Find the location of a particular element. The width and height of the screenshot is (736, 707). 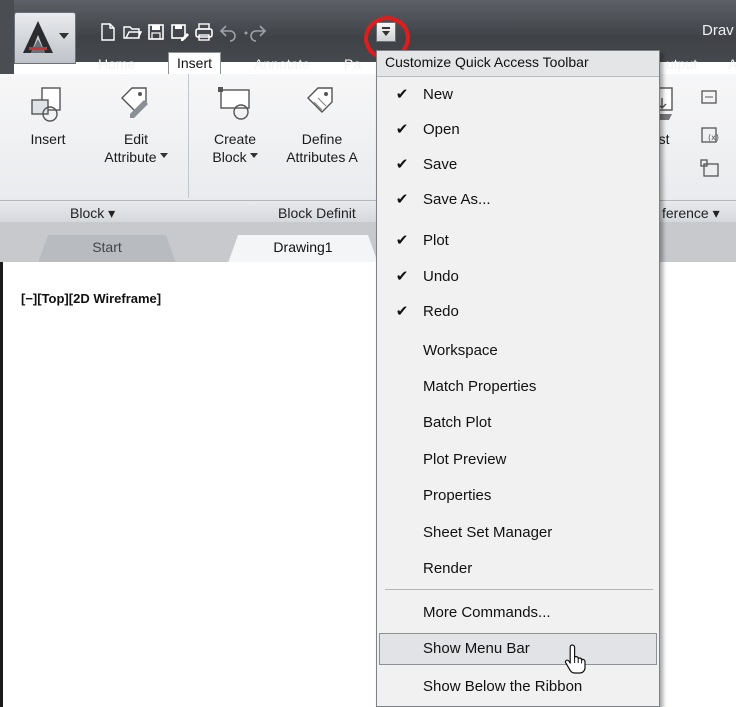

reference-icons: (x) is located at coordinates (709, 133).